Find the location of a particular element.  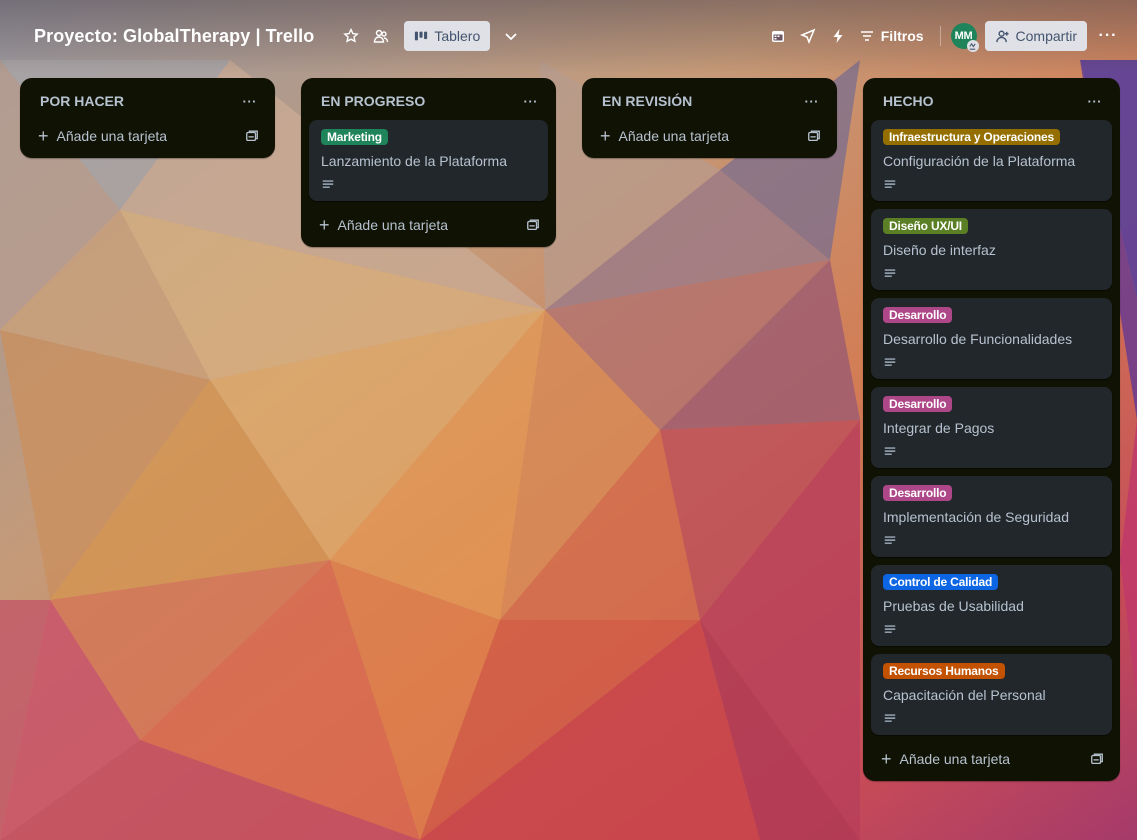

card-label-hr: Recursos Humanos is located at coordinates (944, 671).